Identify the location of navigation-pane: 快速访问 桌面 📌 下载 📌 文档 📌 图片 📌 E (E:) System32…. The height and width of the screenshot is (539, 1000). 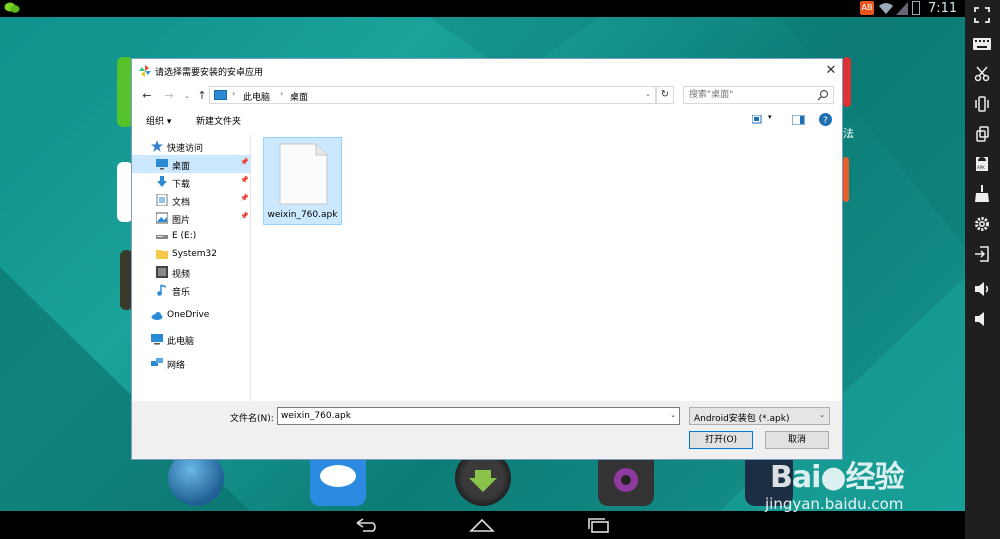
(191, 268).